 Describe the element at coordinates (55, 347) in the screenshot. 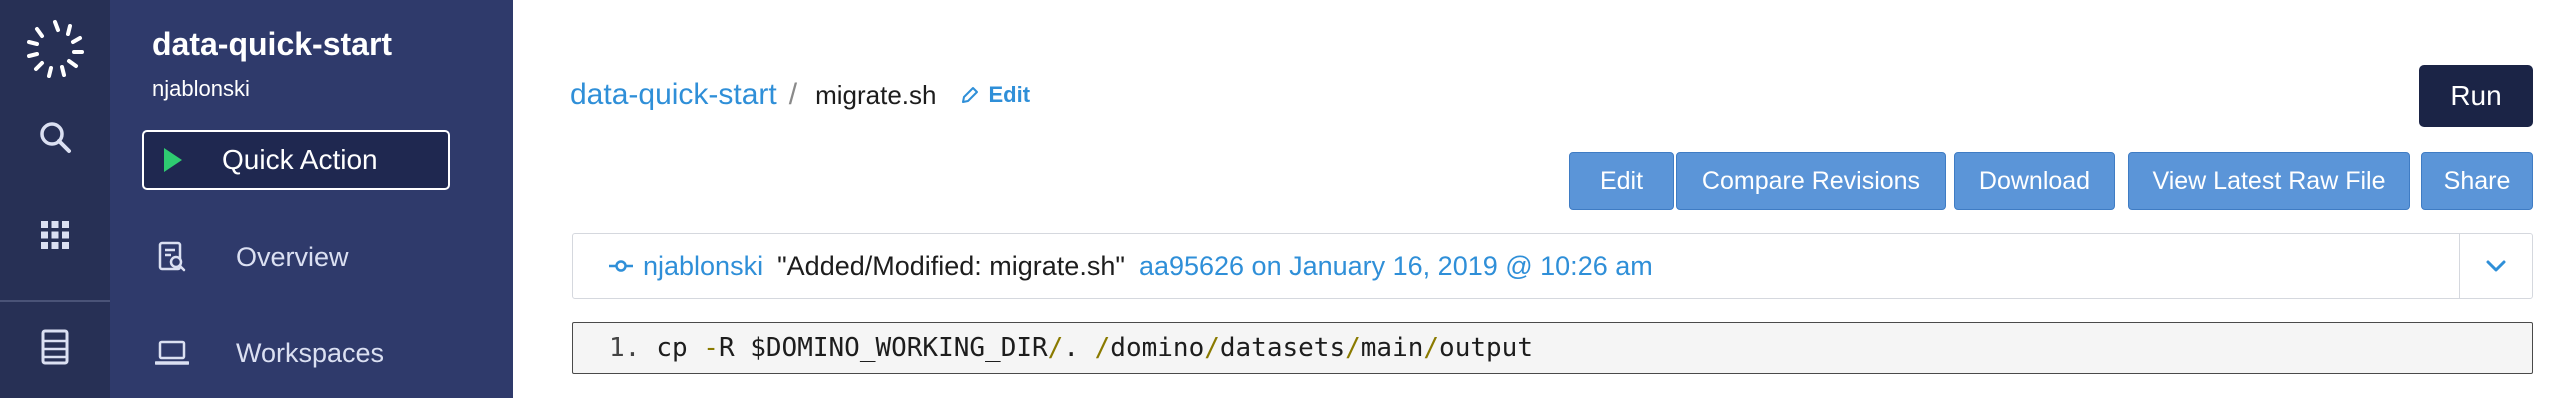

I see `datasets-icon` at that location.